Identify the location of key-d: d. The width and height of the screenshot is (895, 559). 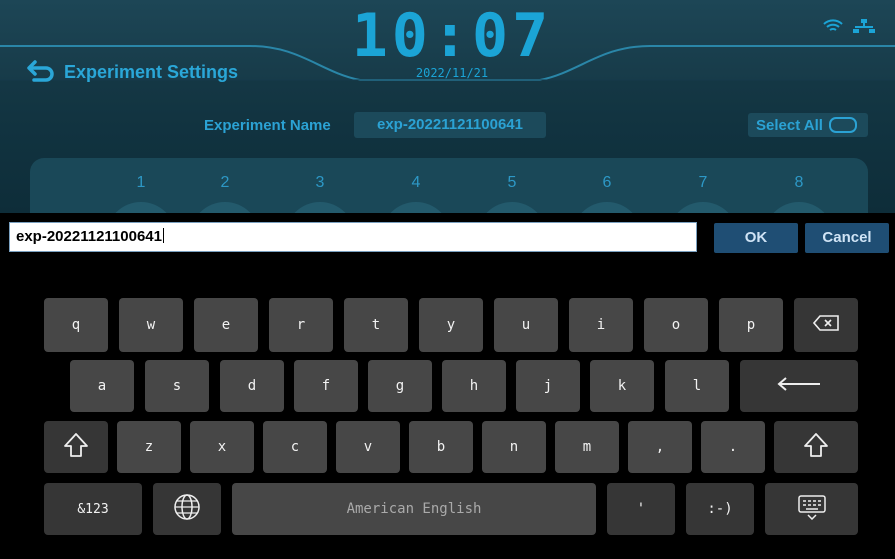
(252, 386).